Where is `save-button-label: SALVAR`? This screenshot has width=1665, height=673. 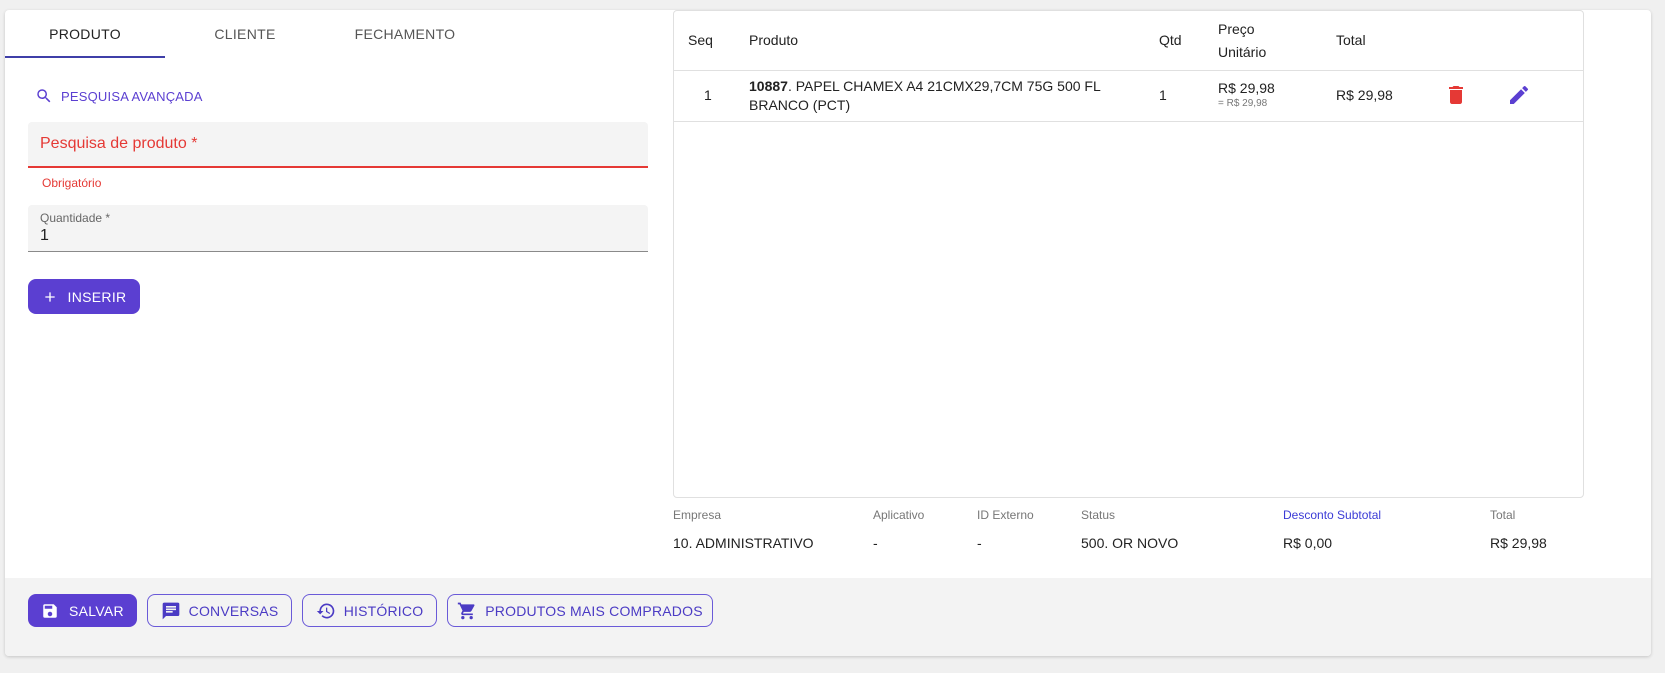
save-button-label: SALVAR is located at coordinates (96, 610).